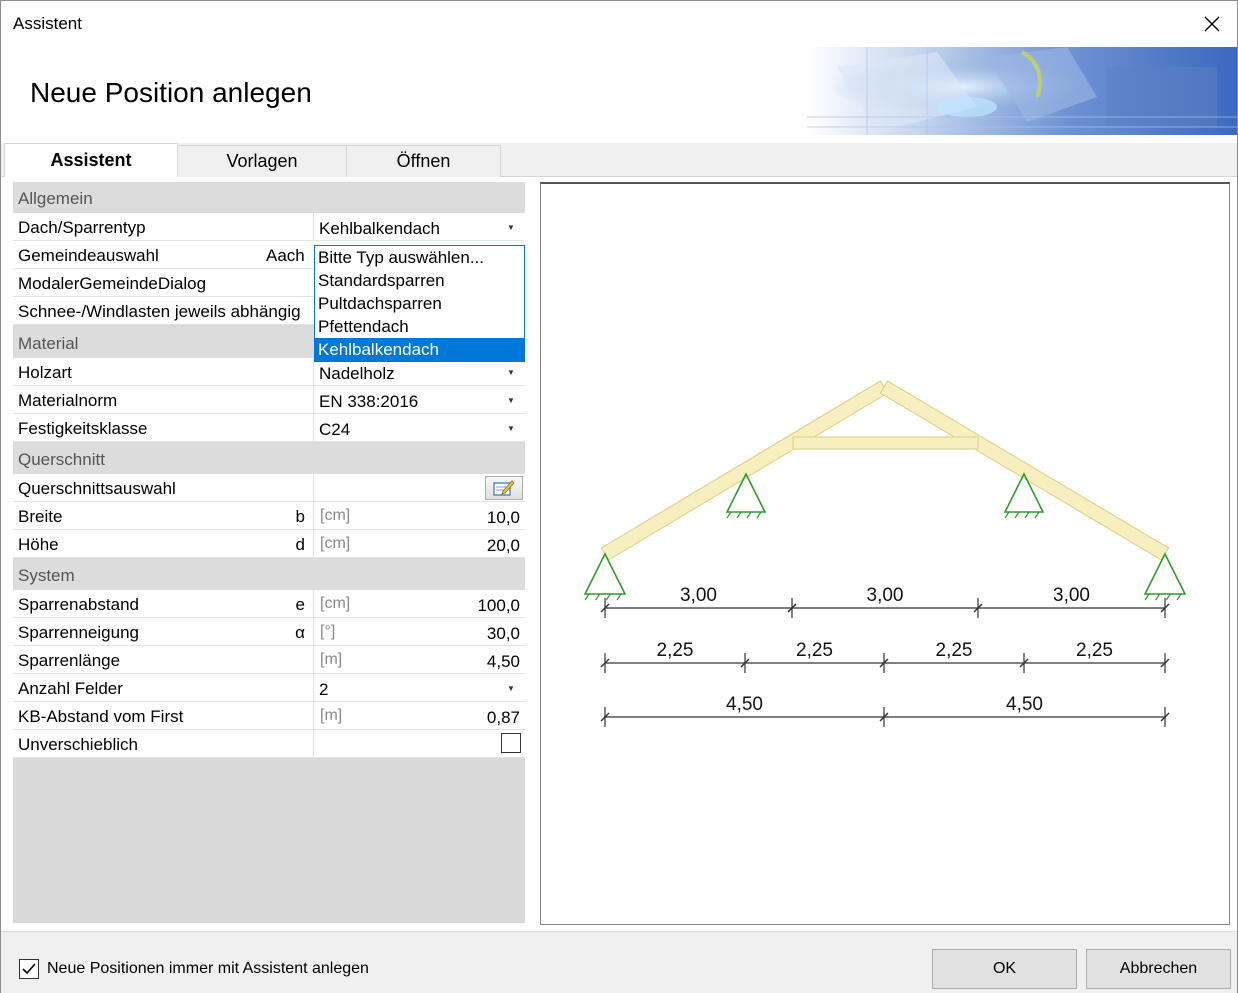 The height and width of the screenshot is (993, 1238). Describe the element at coordinates (91, 160) in the screenshot. I see `tab-assistent: Assistent` at that location.